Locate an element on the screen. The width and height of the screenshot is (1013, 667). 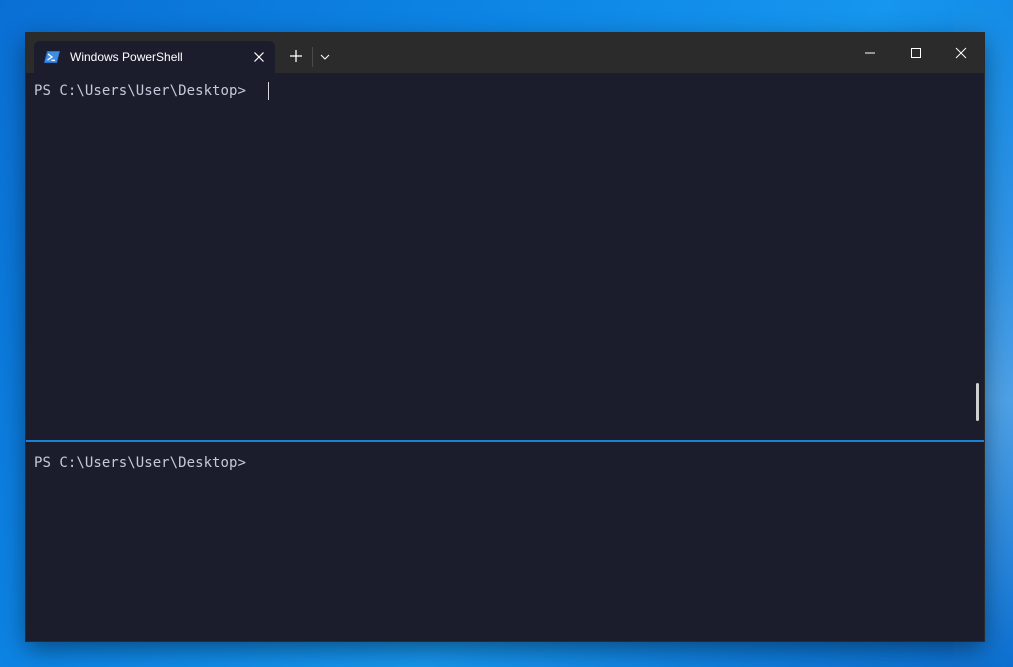
maximize-icon is located at coordinates (916, 53).